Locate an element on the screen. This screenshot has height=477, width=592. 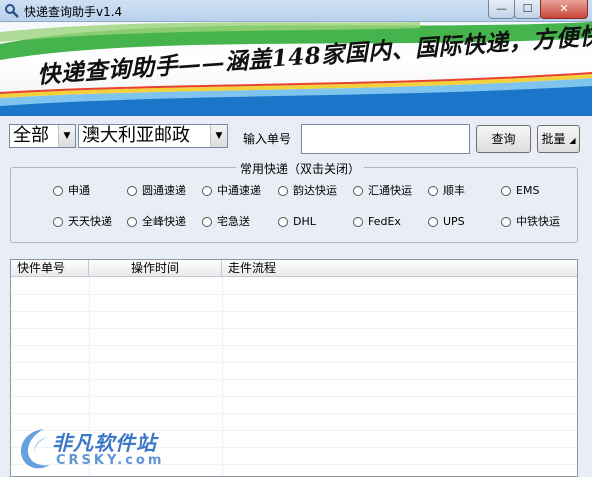
batch-button: 批量 ◢ is located at coordinates (558, 139).